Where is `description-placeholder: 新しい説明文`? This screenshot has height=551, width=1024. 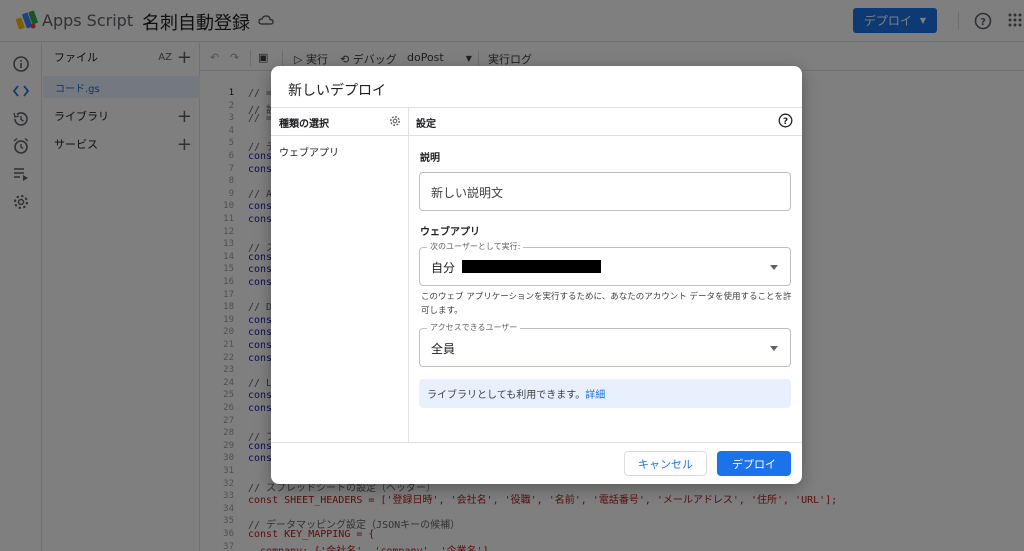
description-placeholder: 新しい説明文 is located at coordinates (467, 193).